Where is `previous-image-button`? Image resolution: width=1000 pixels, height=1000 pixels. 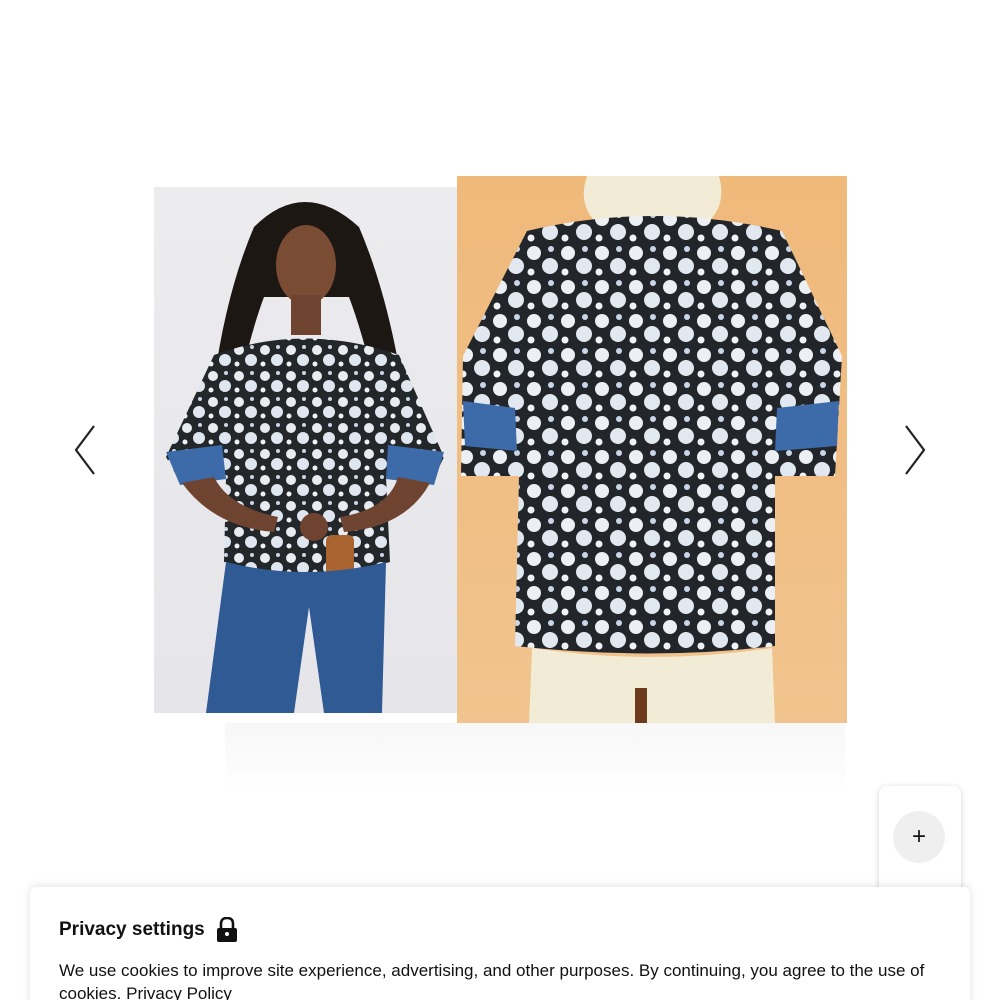
previous-image-button is located at coordinates (84, 450).